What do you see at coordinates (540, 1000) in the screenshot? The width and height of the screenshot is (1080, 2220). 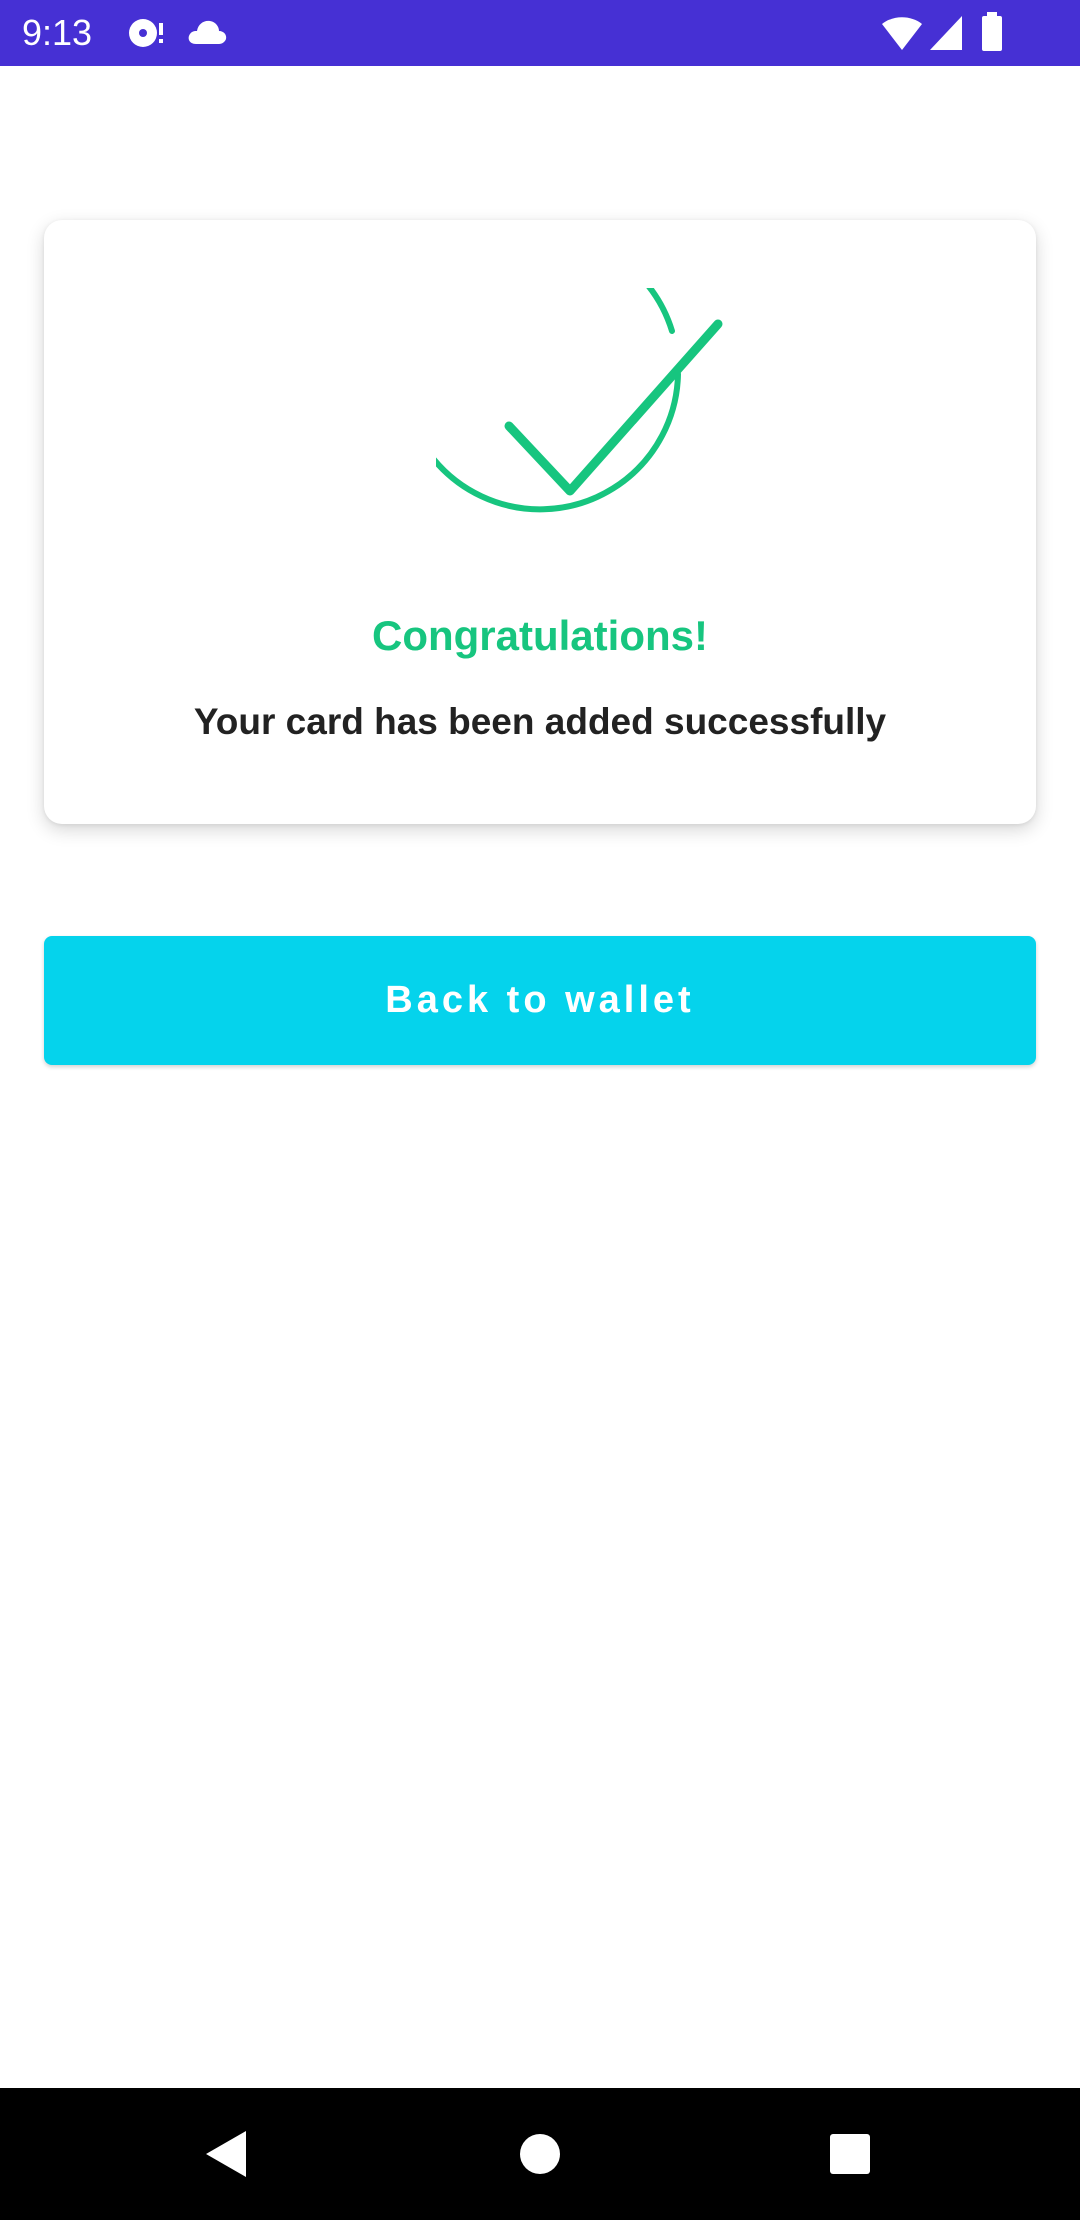 I see `back-to-wallet-button: Back to wallet` at bounding box center [540, 1000].